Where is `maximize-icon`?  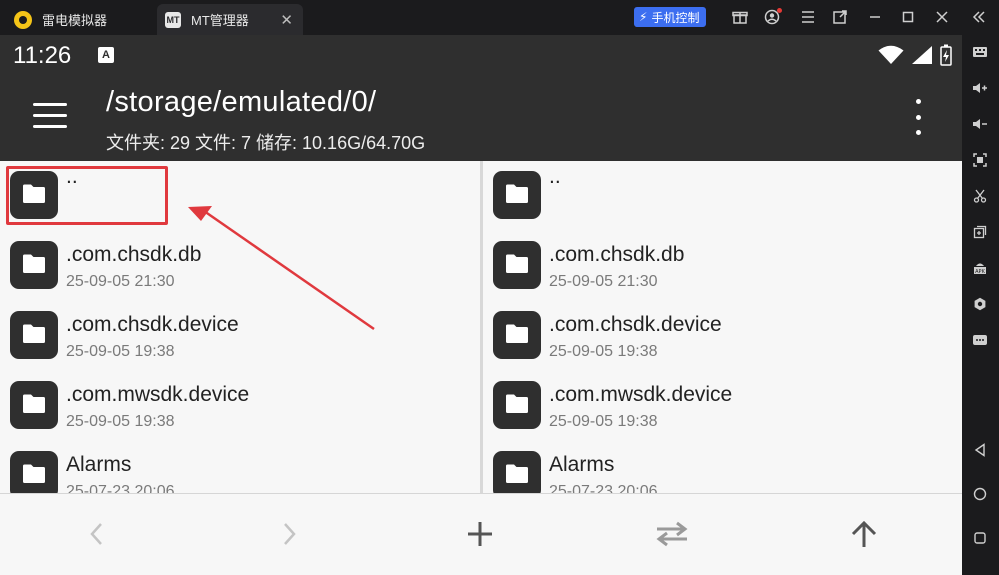
maximize-icon is located at coordinates (908, 17).